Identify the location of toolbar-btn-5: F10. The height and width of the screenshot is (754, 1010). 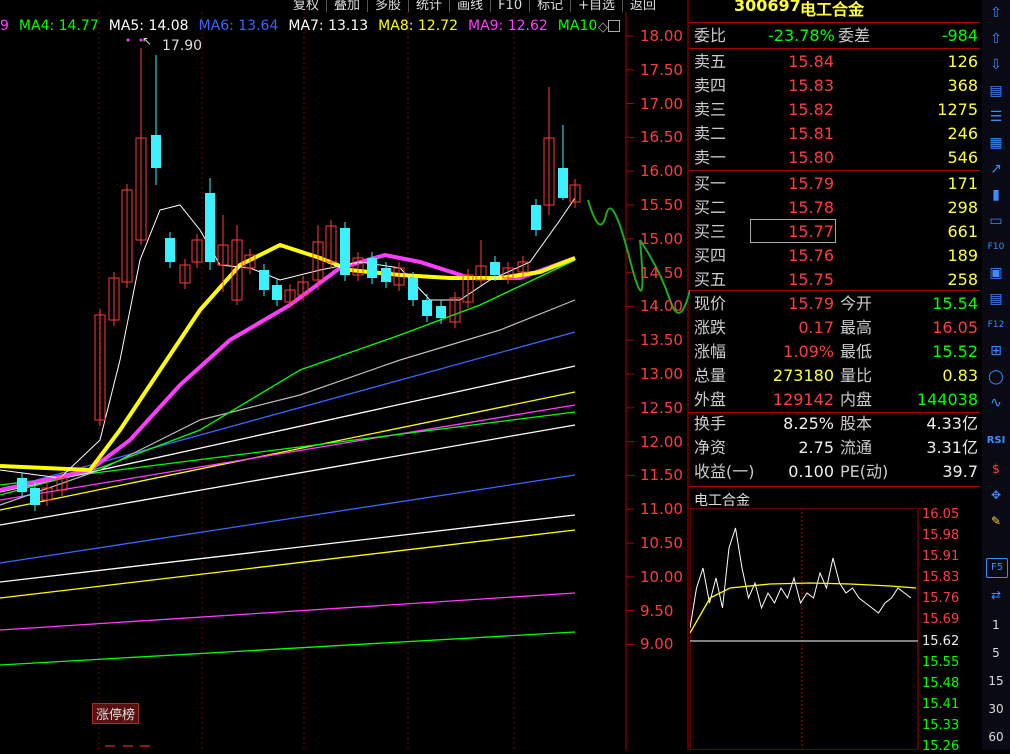
(509, 6).